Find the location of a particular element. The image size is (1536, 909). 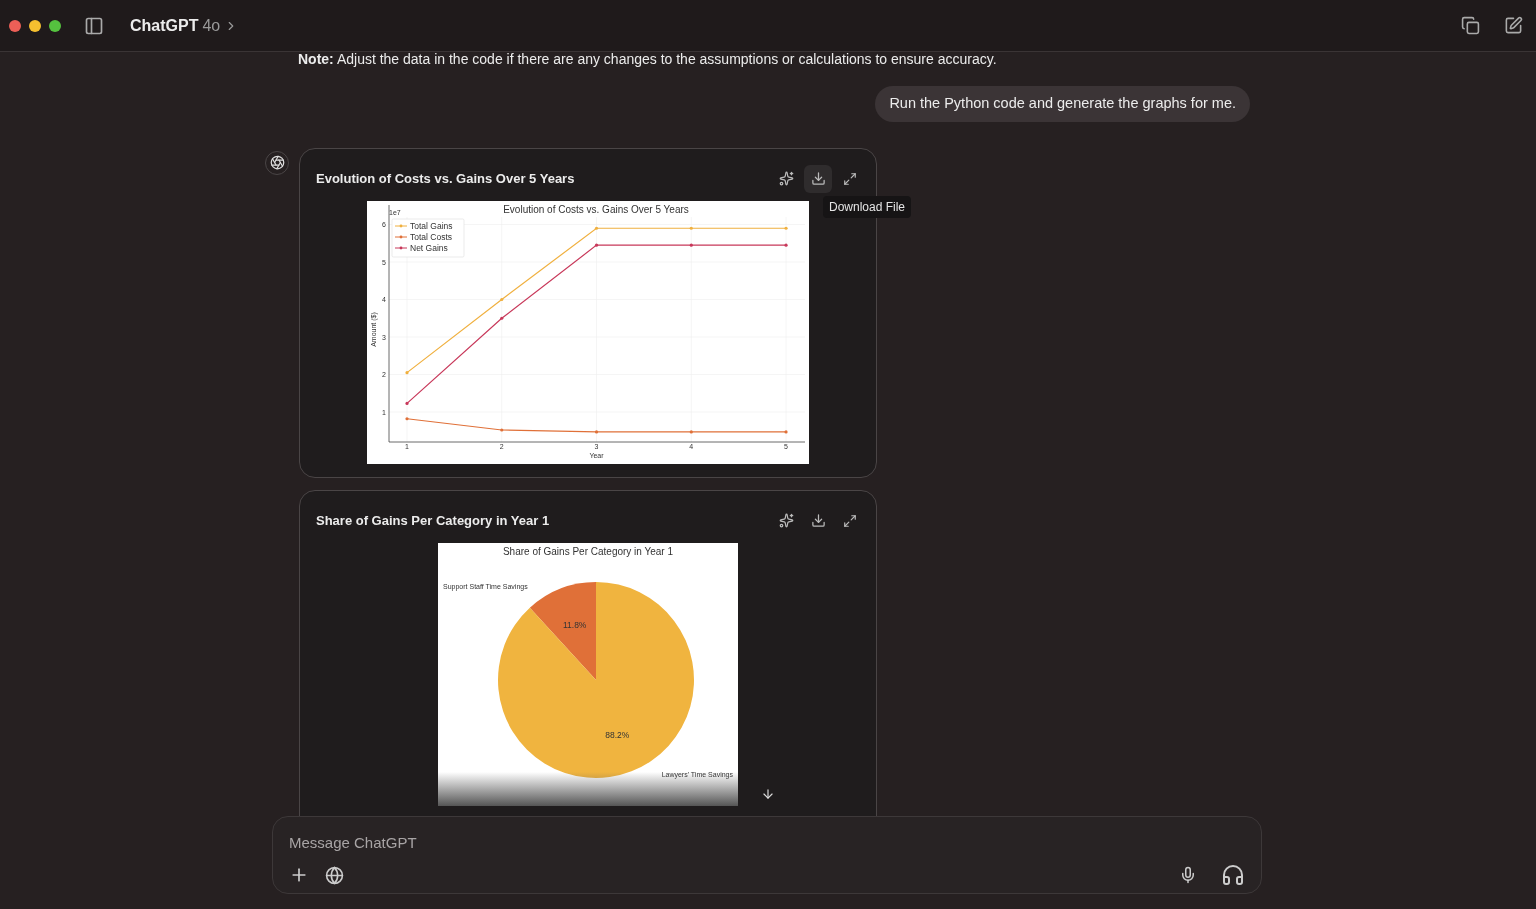

model-selector: ChatGPT 4o is located at coordinates (184, 25).